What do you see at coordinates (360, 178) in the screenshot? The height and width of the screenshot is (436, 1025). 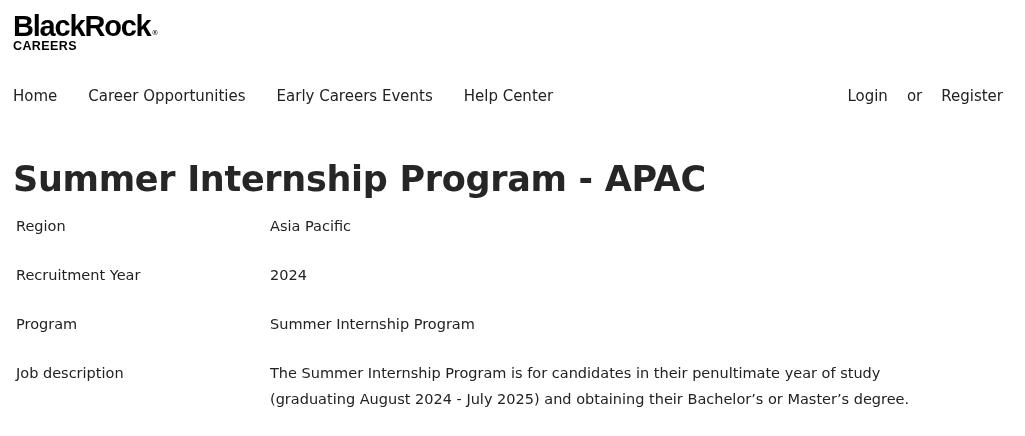 I see `page-title: Summer Internship Program - APAC` at bounding box center [360, 178].